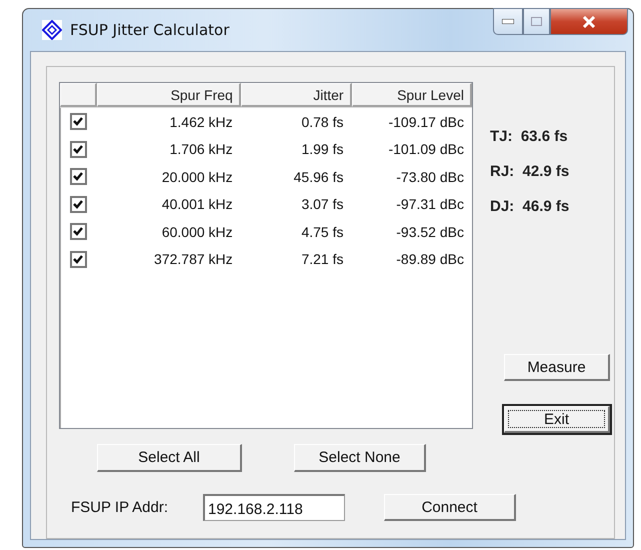  What do you see at coordinates (412, 95) in the screenshot?
I see `column-header: Spur Level` at bounding box center [412, 95].